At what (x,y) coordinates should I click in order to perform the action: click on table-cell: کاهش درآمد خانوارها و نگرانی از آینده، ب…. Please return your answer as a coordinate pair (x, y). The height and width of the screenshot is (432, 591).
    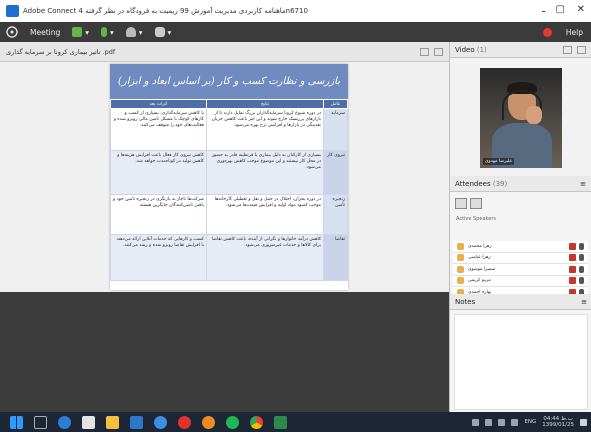
    Looking at the image, I should click on (265, 257).